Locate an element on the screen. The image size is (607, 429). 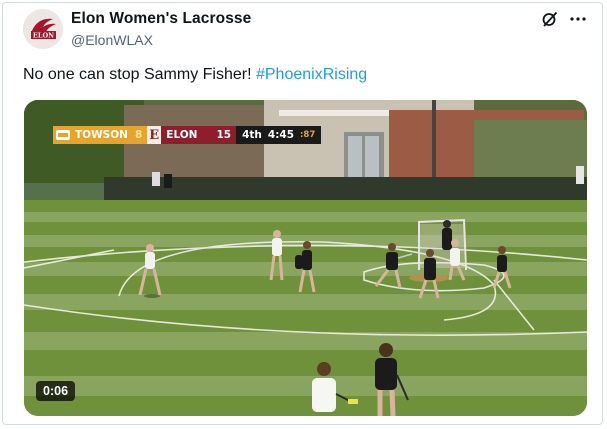
towson-logo-icon is located at coordinates (63, 135).